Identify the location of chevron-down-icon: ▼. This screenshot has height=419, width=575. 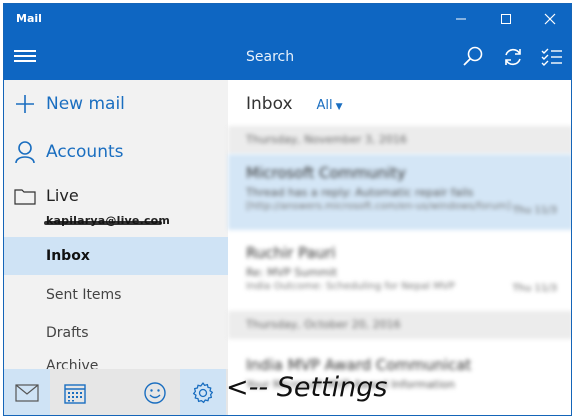
(339, 107).